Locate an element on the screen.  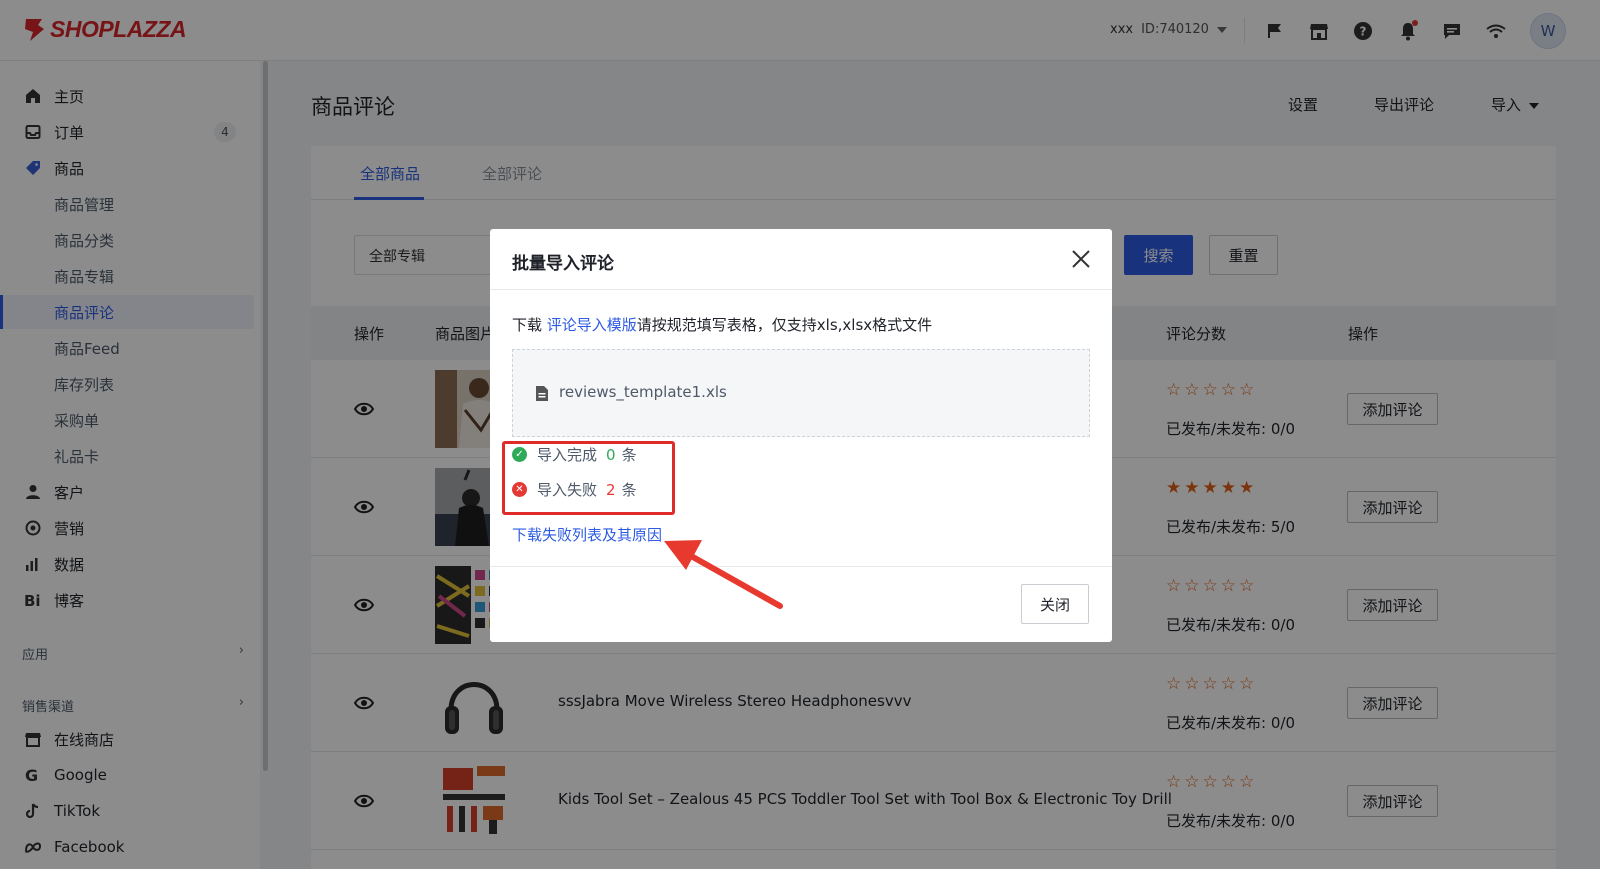
close-icon is located at coordinates (1081, 259).